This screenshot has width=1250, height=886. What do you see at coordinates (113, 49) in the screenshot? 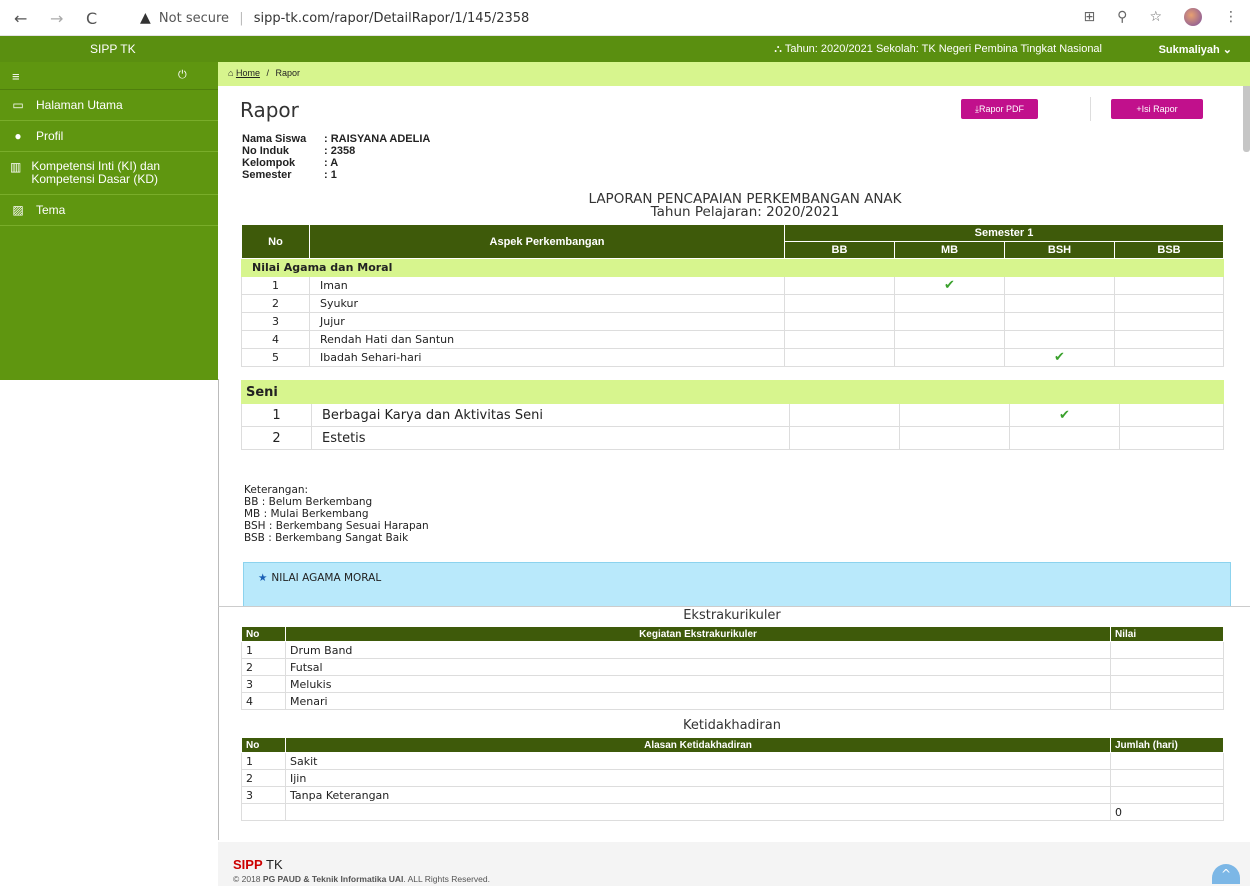
I see `brand-logo: SIPP TK` at bounding box center [113, 49].